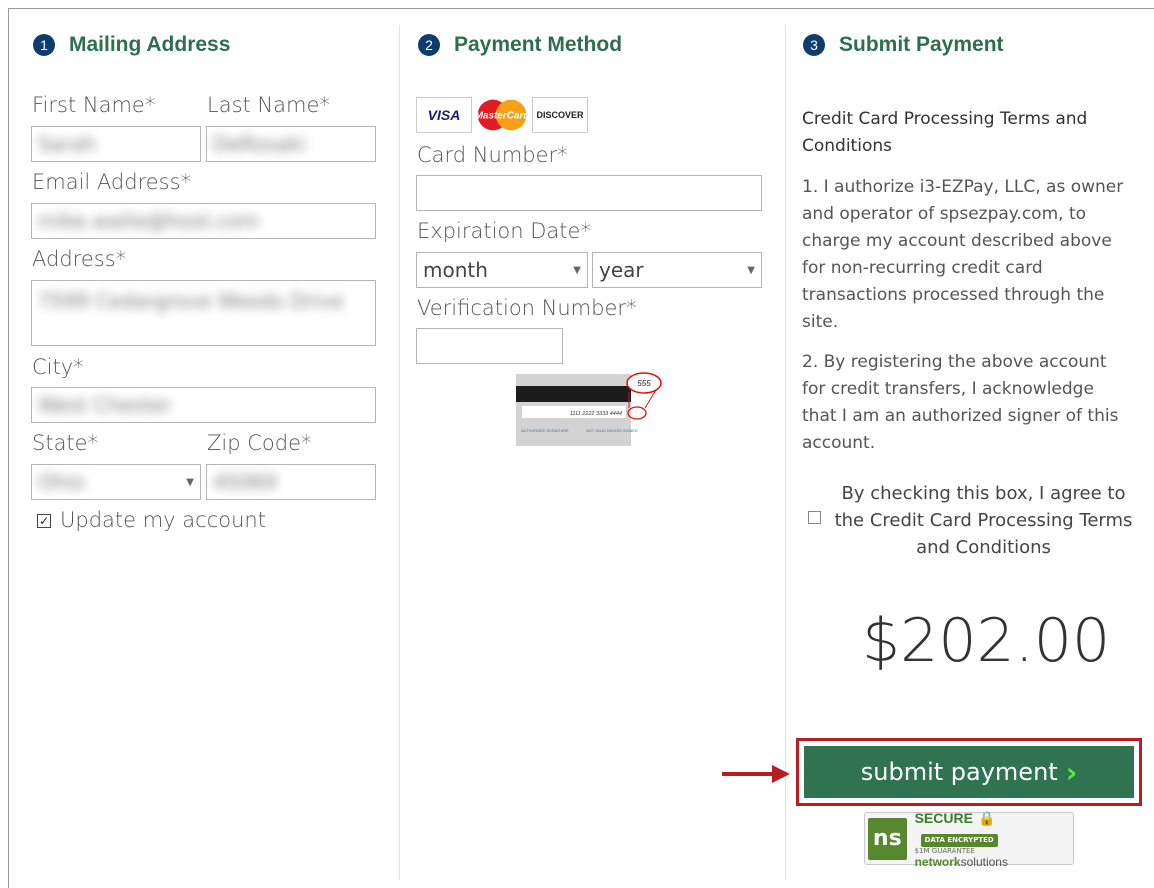 The image size is (1154, 888). Describe the element at coordinates (79, 259) in the screenshot. I see `address-label: Address*` at that location.